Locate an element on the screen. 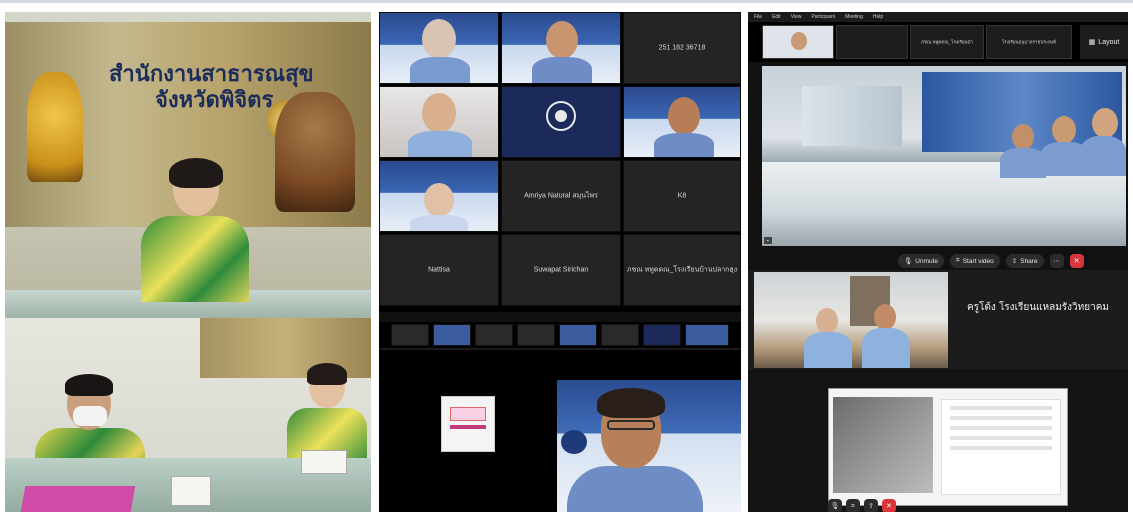 The image size is (1133, 518). presenter-woman is located at coordinates (195, 230).